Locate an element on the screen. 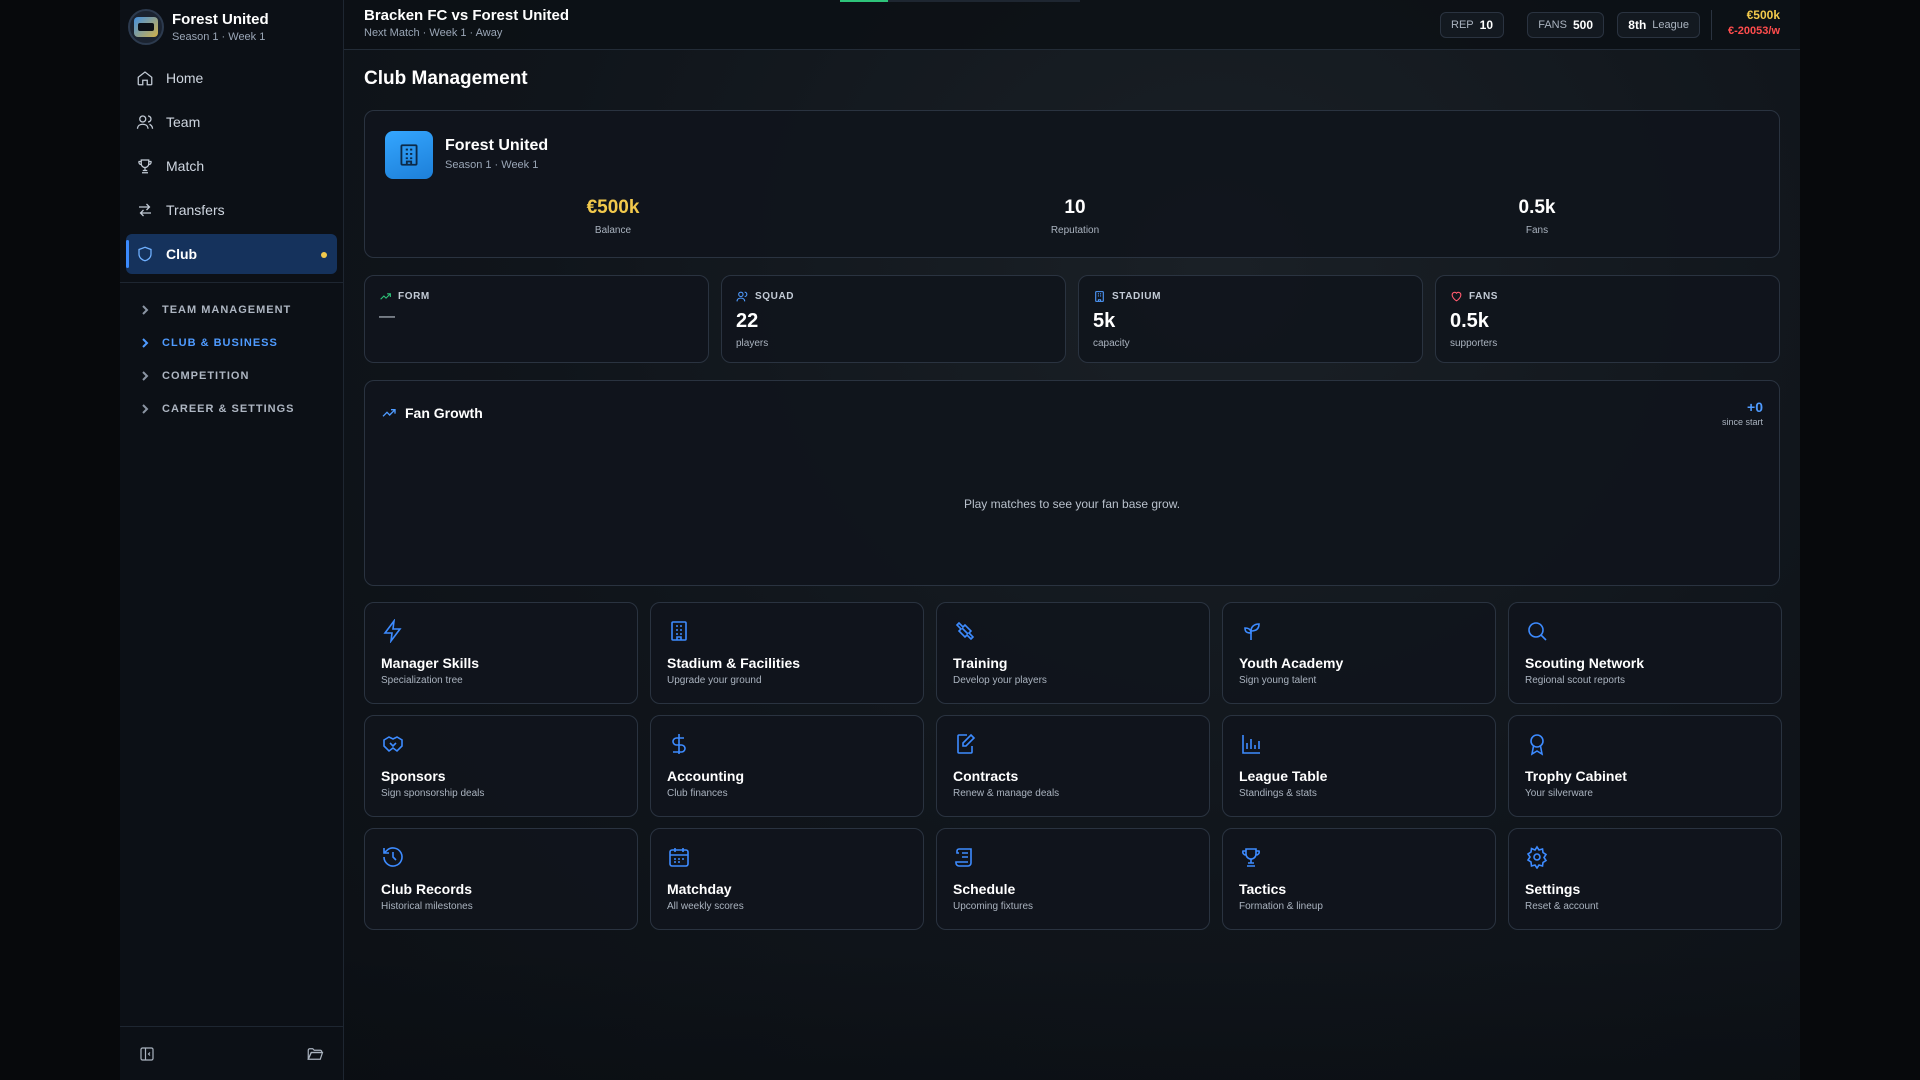  next-match-subtitle: Next Match · Week 1 · Away is located at coordinates (433, 33).